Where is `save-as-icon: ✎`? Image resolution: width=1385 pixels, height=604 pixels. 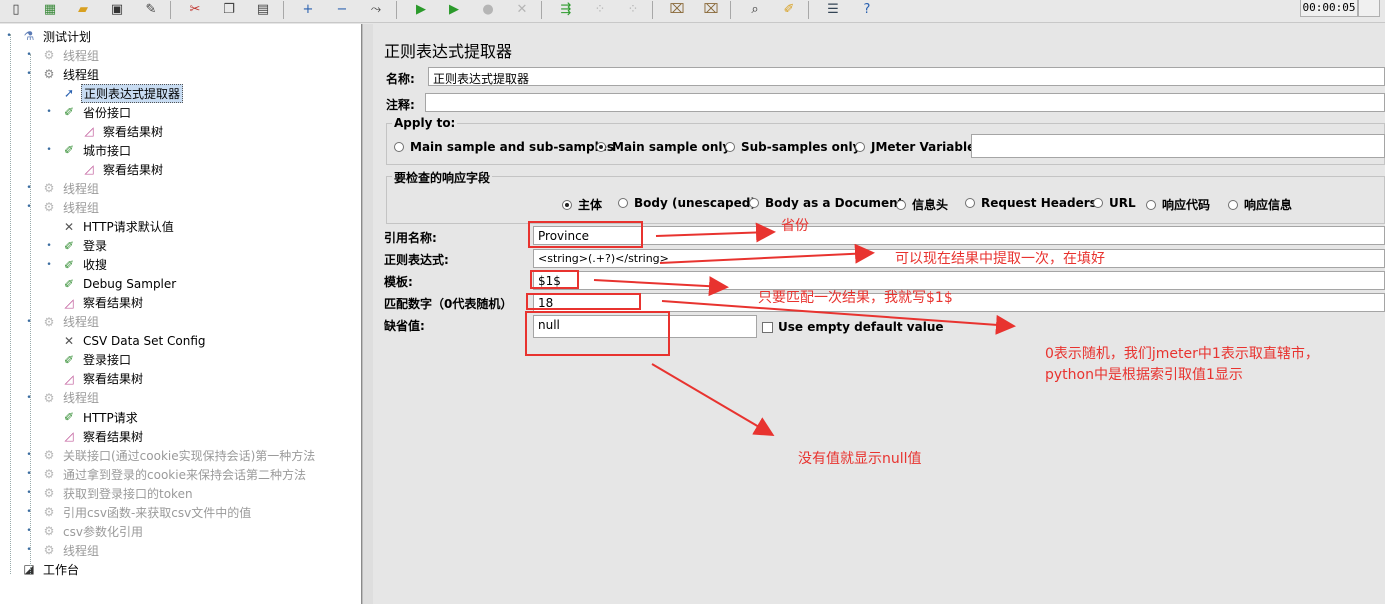
save-as-icon: ✎ is located at coordinates (151, 10).